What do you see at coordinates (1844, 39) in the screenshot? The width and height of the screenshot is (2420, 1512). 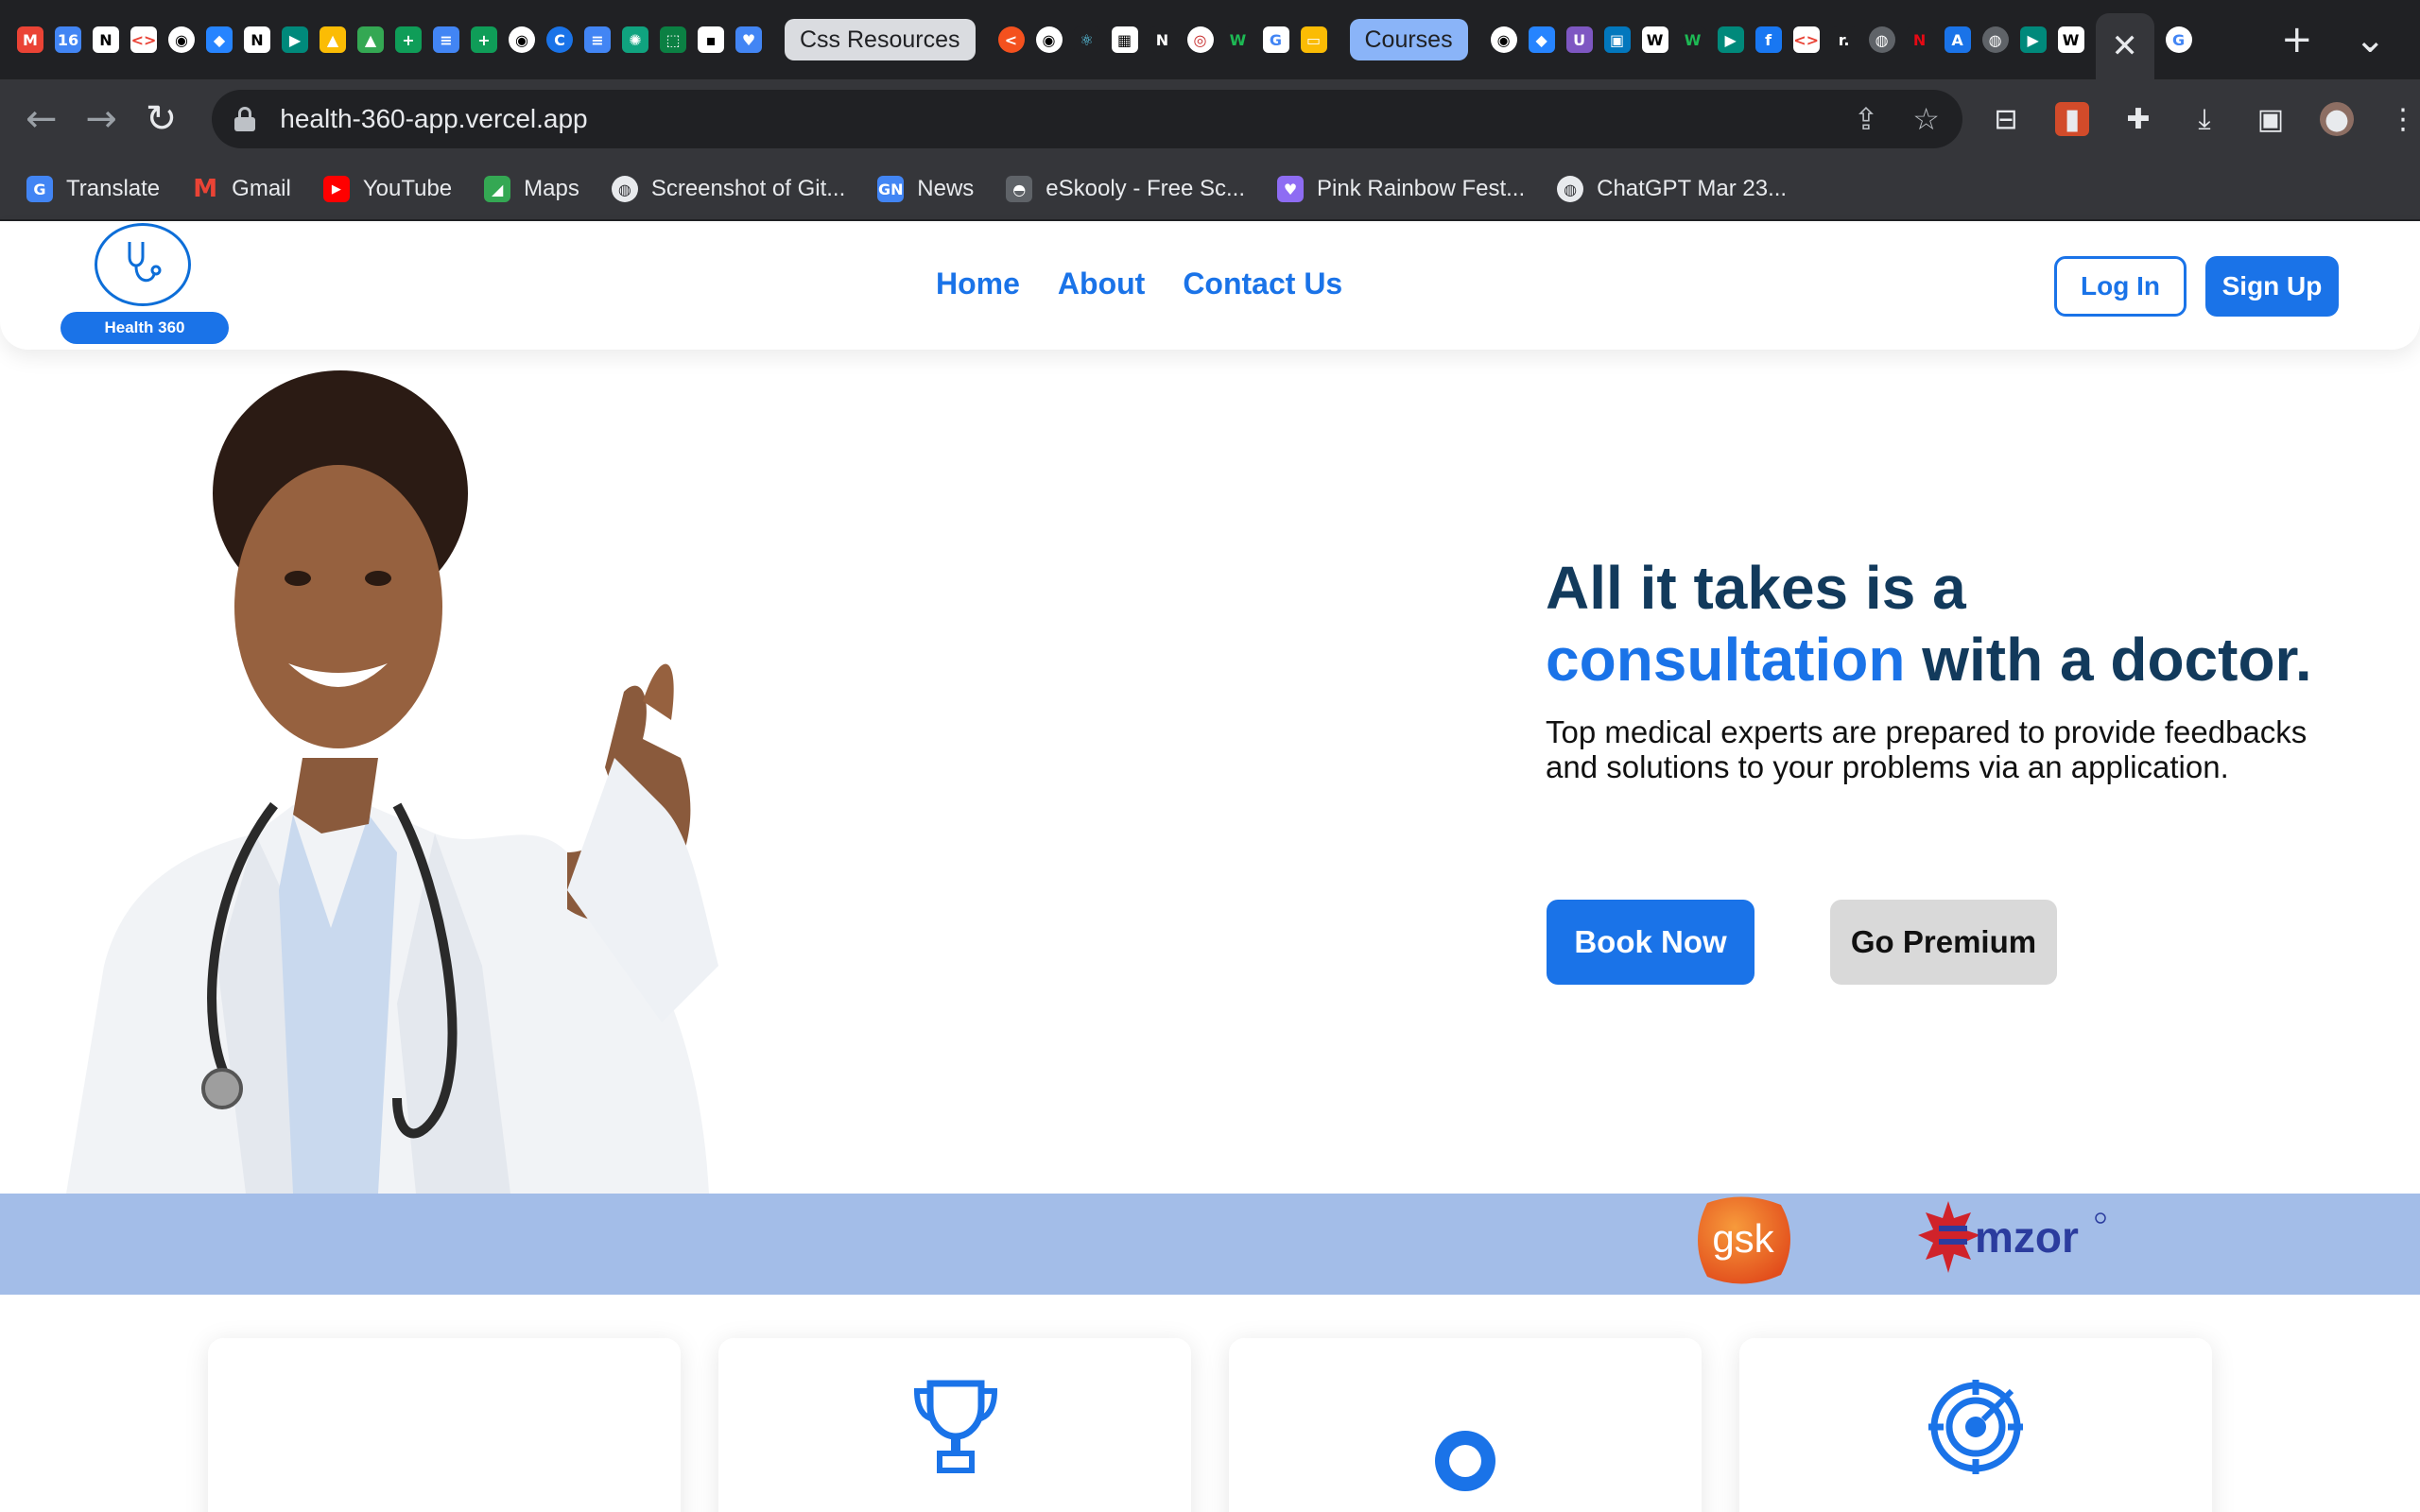 I see `tab-icon: r.` at bounding box center [1844, 39].